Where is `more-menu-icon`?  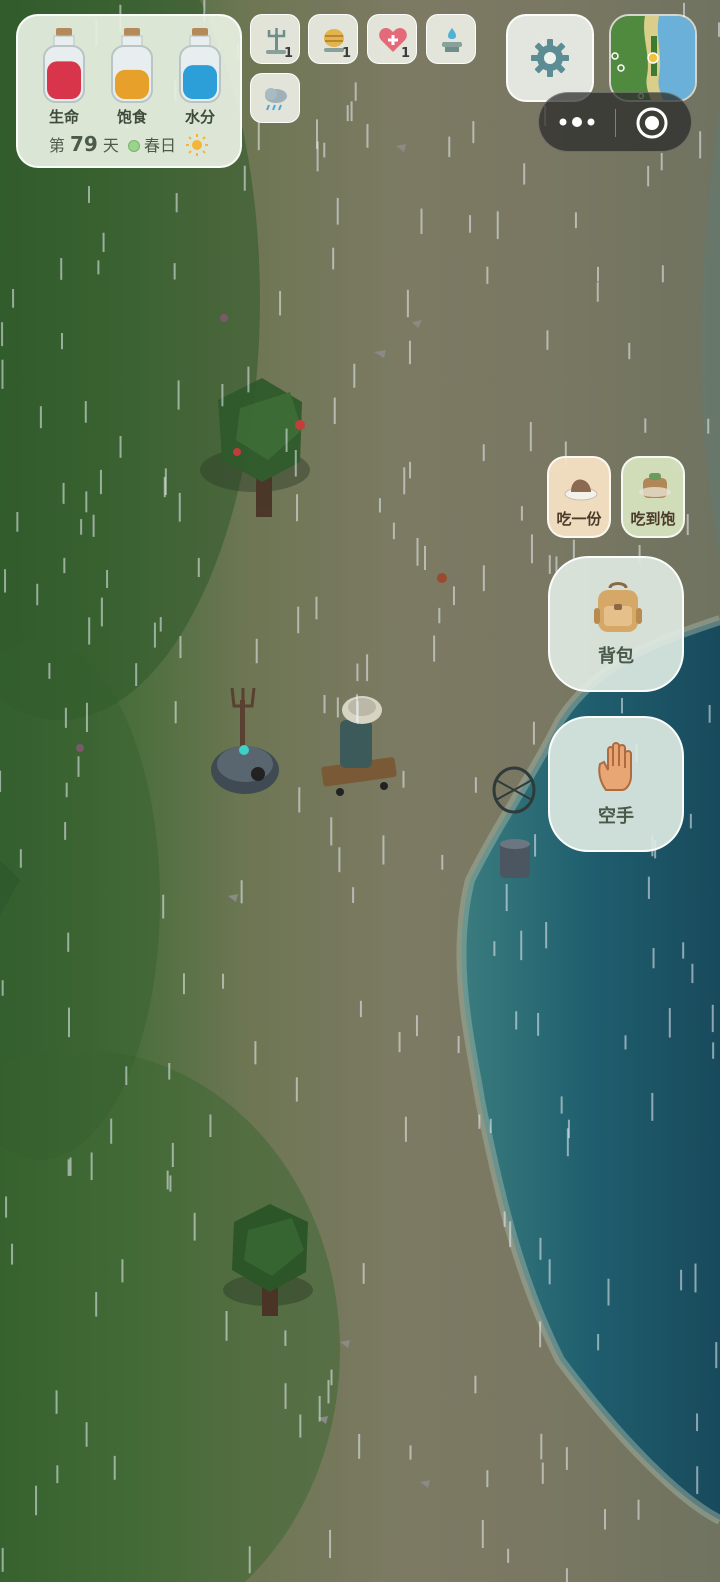
more-menu-icon is located at coordinates (577, 122).